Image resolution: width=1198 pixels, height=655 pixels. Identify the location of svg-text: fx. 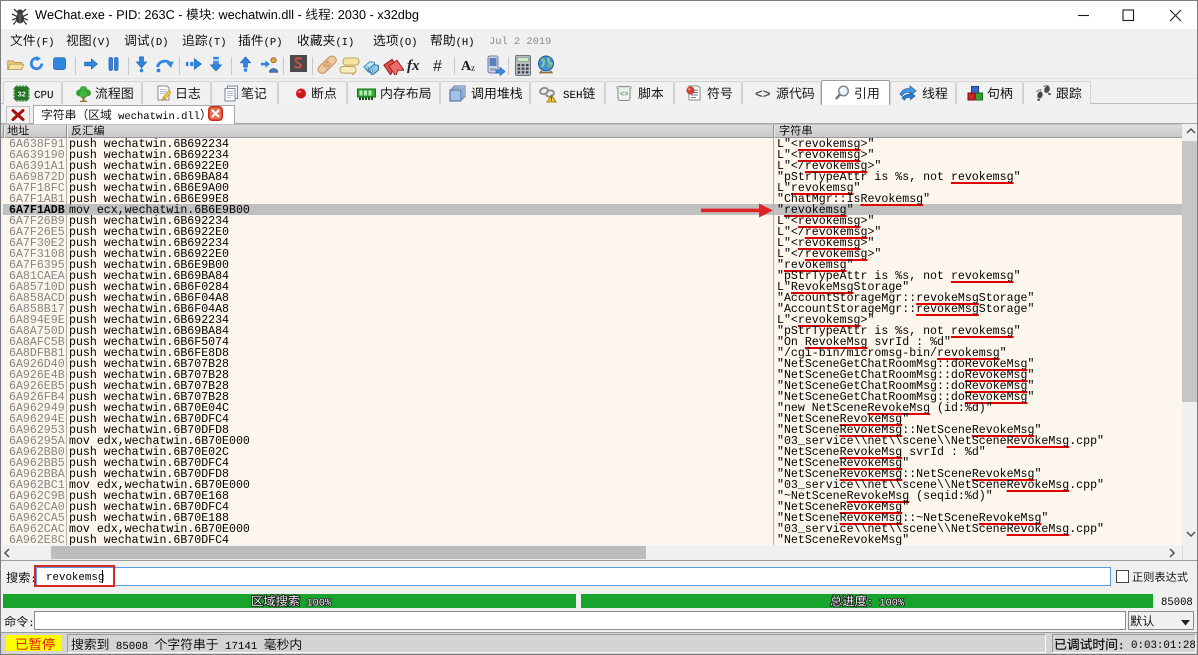
(413, 65).